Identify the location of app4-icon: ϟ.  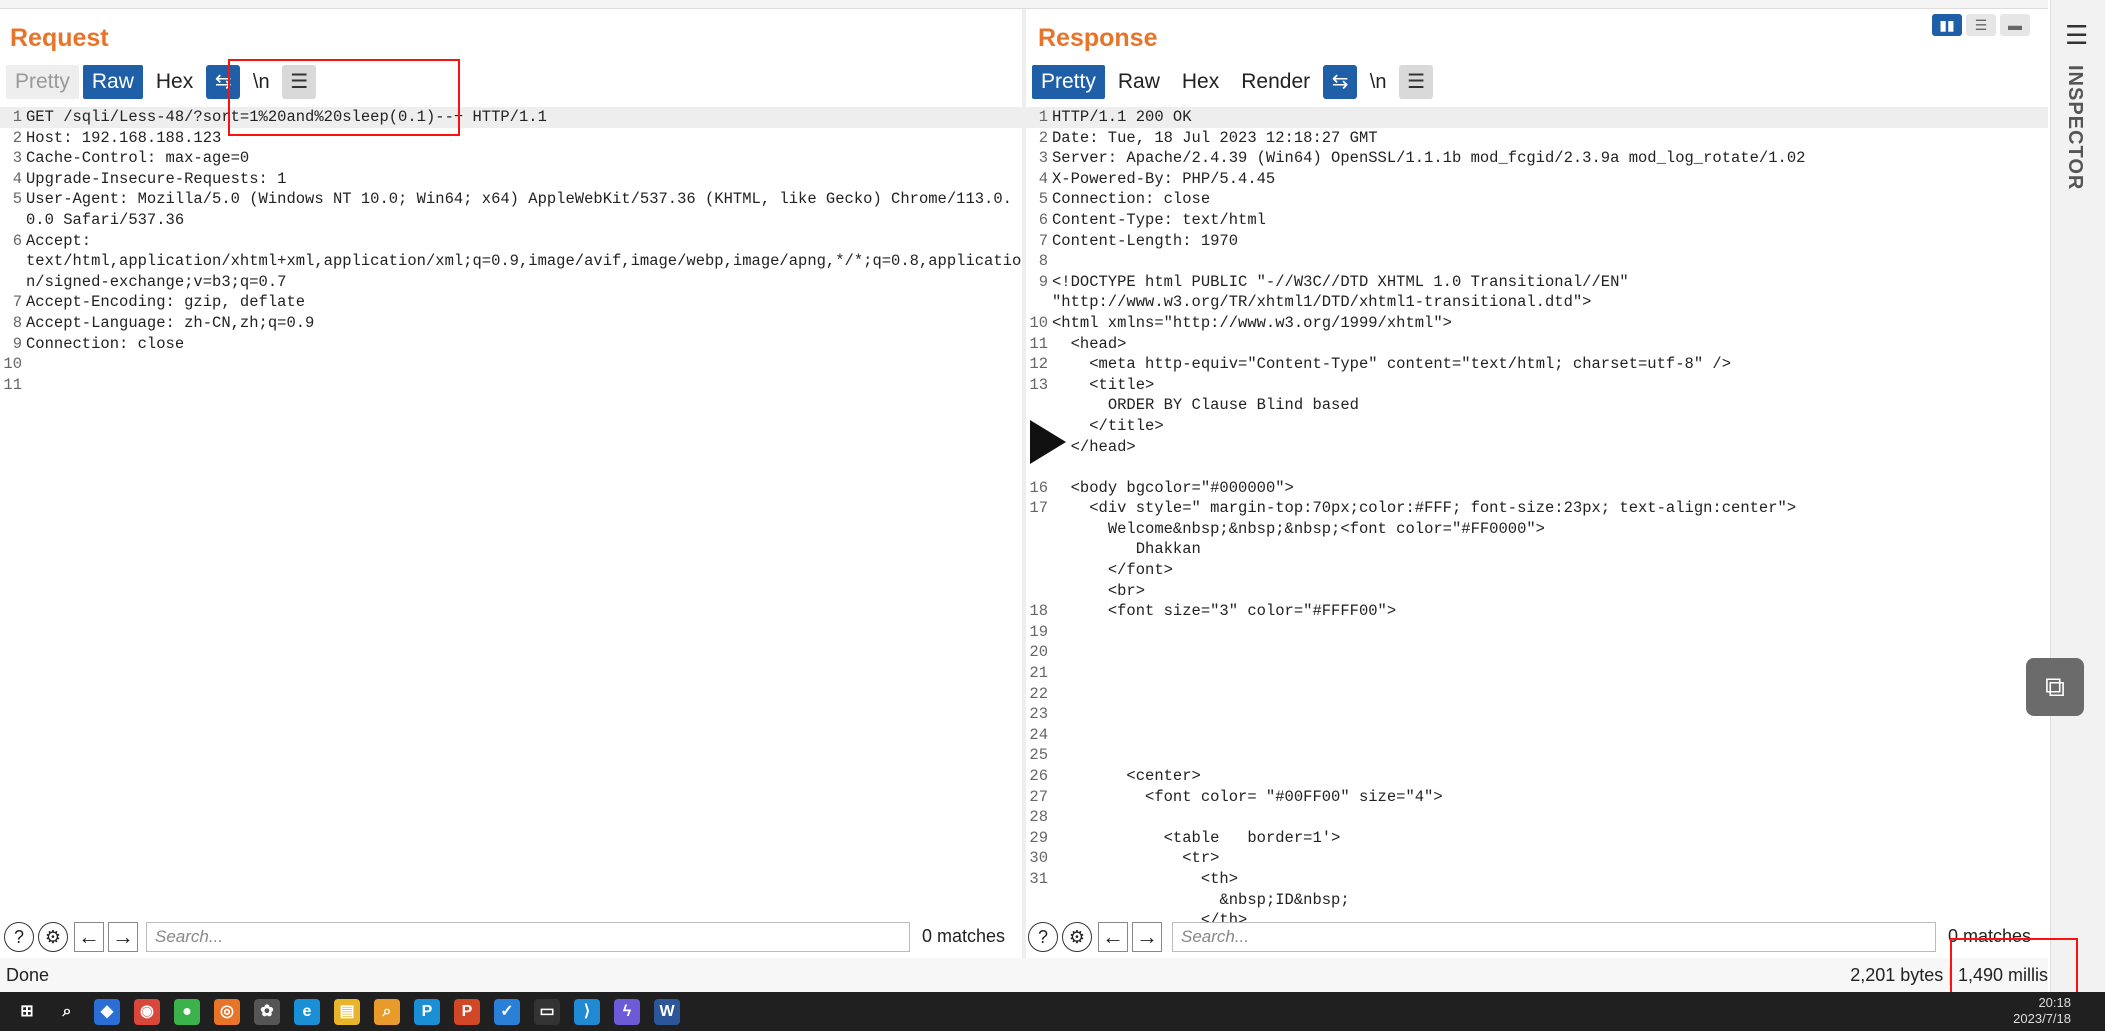
(627, 1011).